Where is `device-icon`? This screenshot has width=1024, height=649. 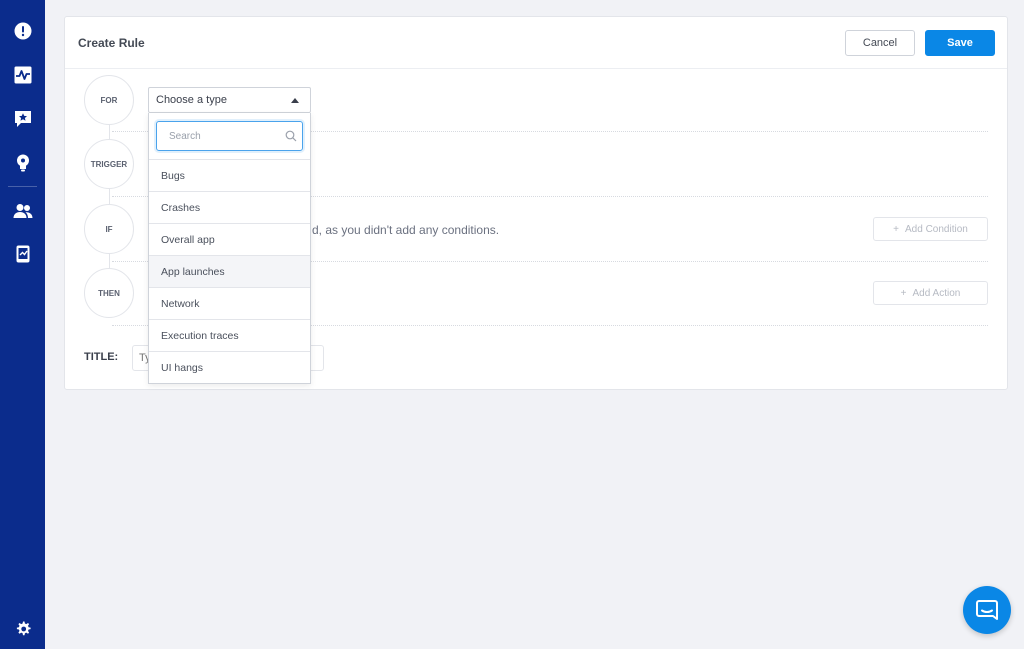
device-icon is located at coordinates (22, 253).